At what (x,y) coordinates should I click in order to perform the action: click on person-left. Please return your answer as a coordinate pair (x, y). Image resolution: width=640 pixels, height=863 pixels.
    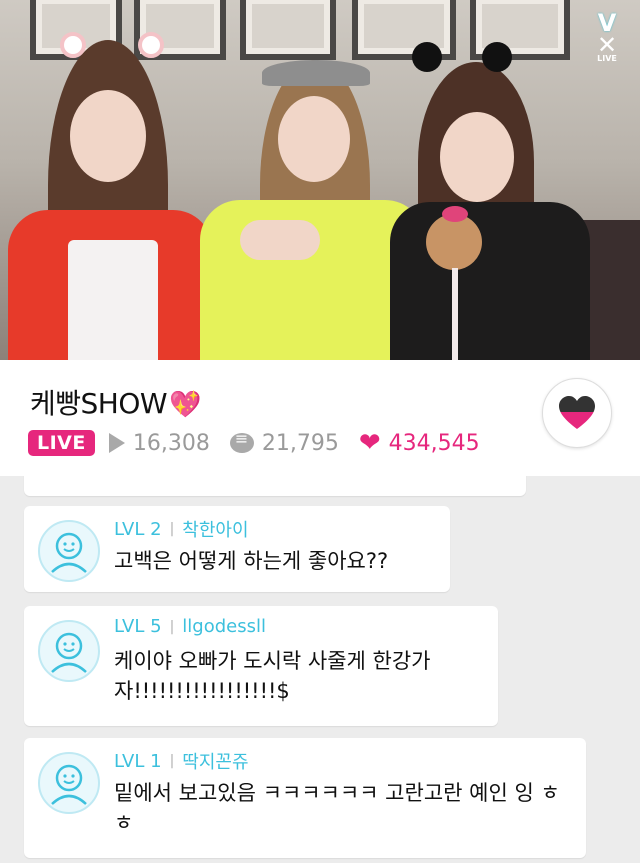
    Looking at the image, I should click on (113, 195).